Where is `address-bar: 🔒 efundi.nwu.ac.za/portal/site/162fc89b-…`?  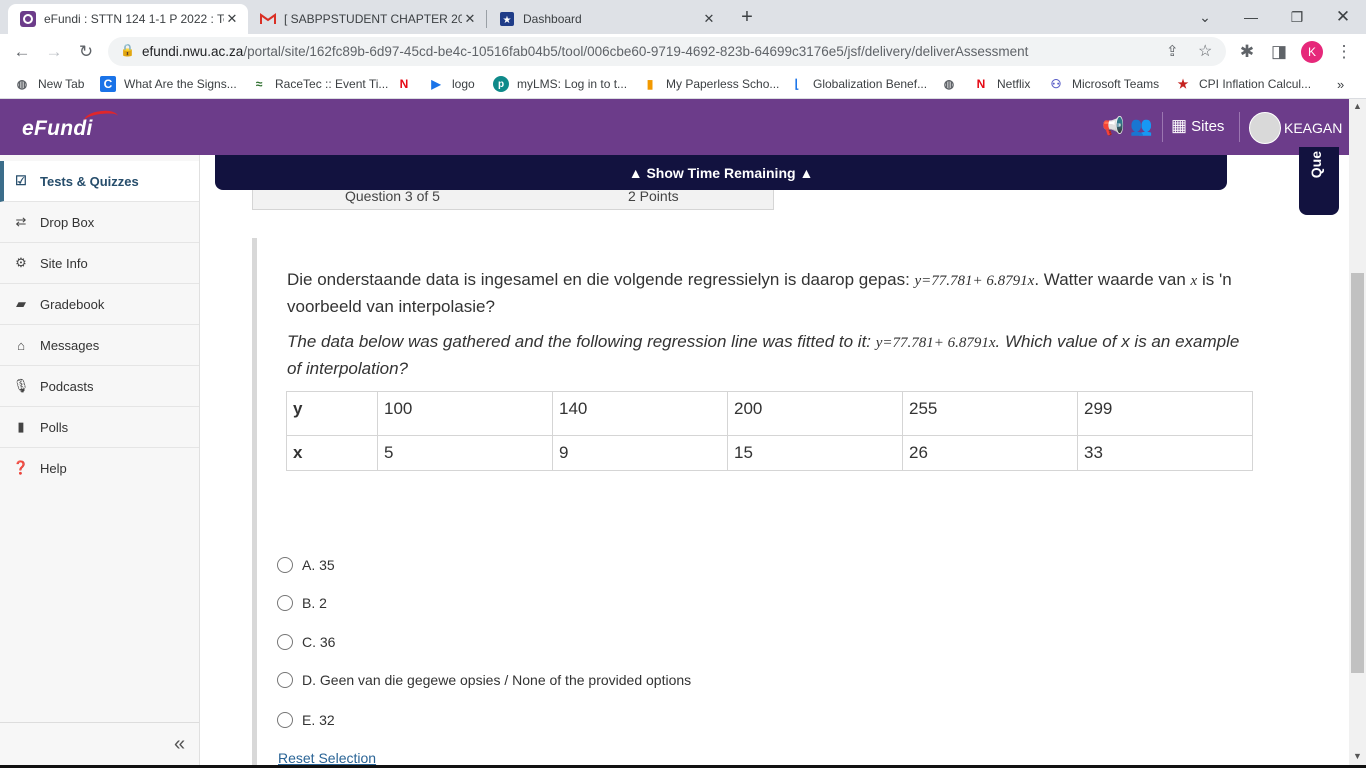 address-bar: 🔒 efundi.nwu.ac.za/portal/site/162fc89b-… is located at coordinates (667, 51).